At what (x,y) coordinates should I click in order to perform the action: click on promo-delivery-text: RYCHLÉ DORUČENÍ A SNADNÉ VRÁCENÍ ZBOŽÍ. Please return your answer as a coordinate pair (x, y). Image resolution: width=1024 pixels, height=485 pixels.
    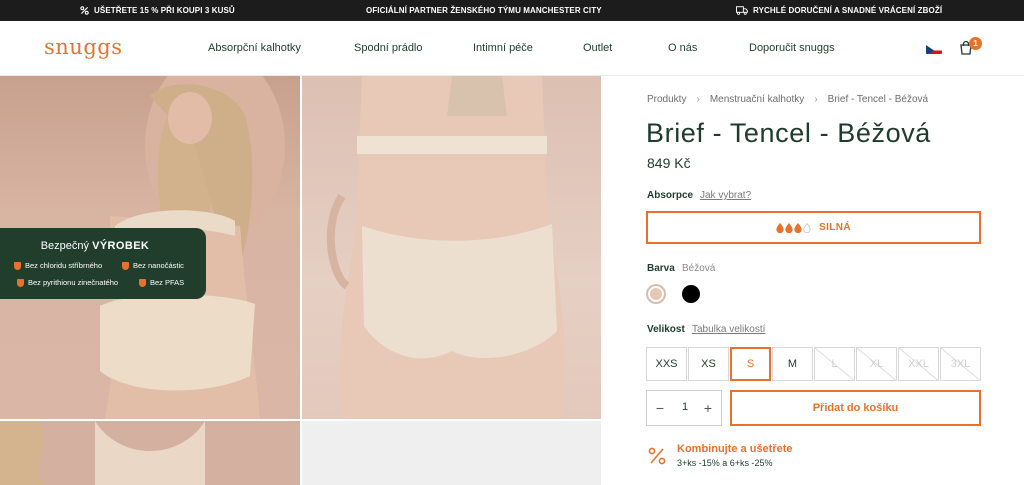
    Looking at the image, I should click on (848, 10).